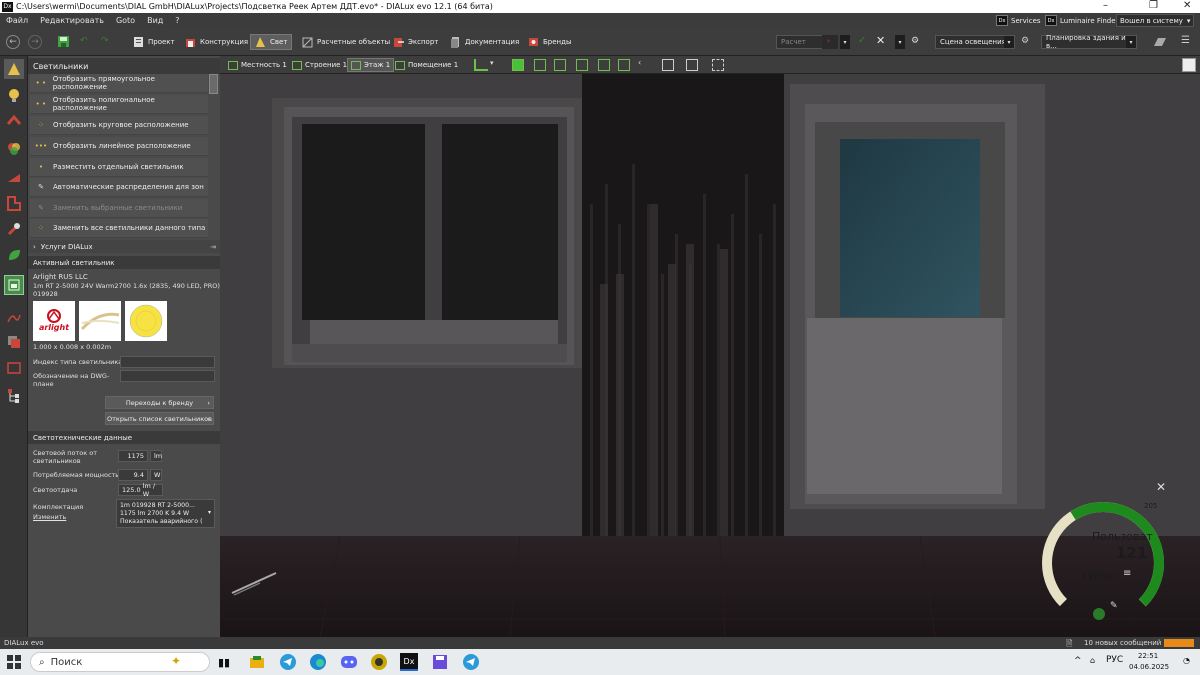 The image size is (1200, 675). I want to click on chevron-down-icon: ▾, so click(492, 63).